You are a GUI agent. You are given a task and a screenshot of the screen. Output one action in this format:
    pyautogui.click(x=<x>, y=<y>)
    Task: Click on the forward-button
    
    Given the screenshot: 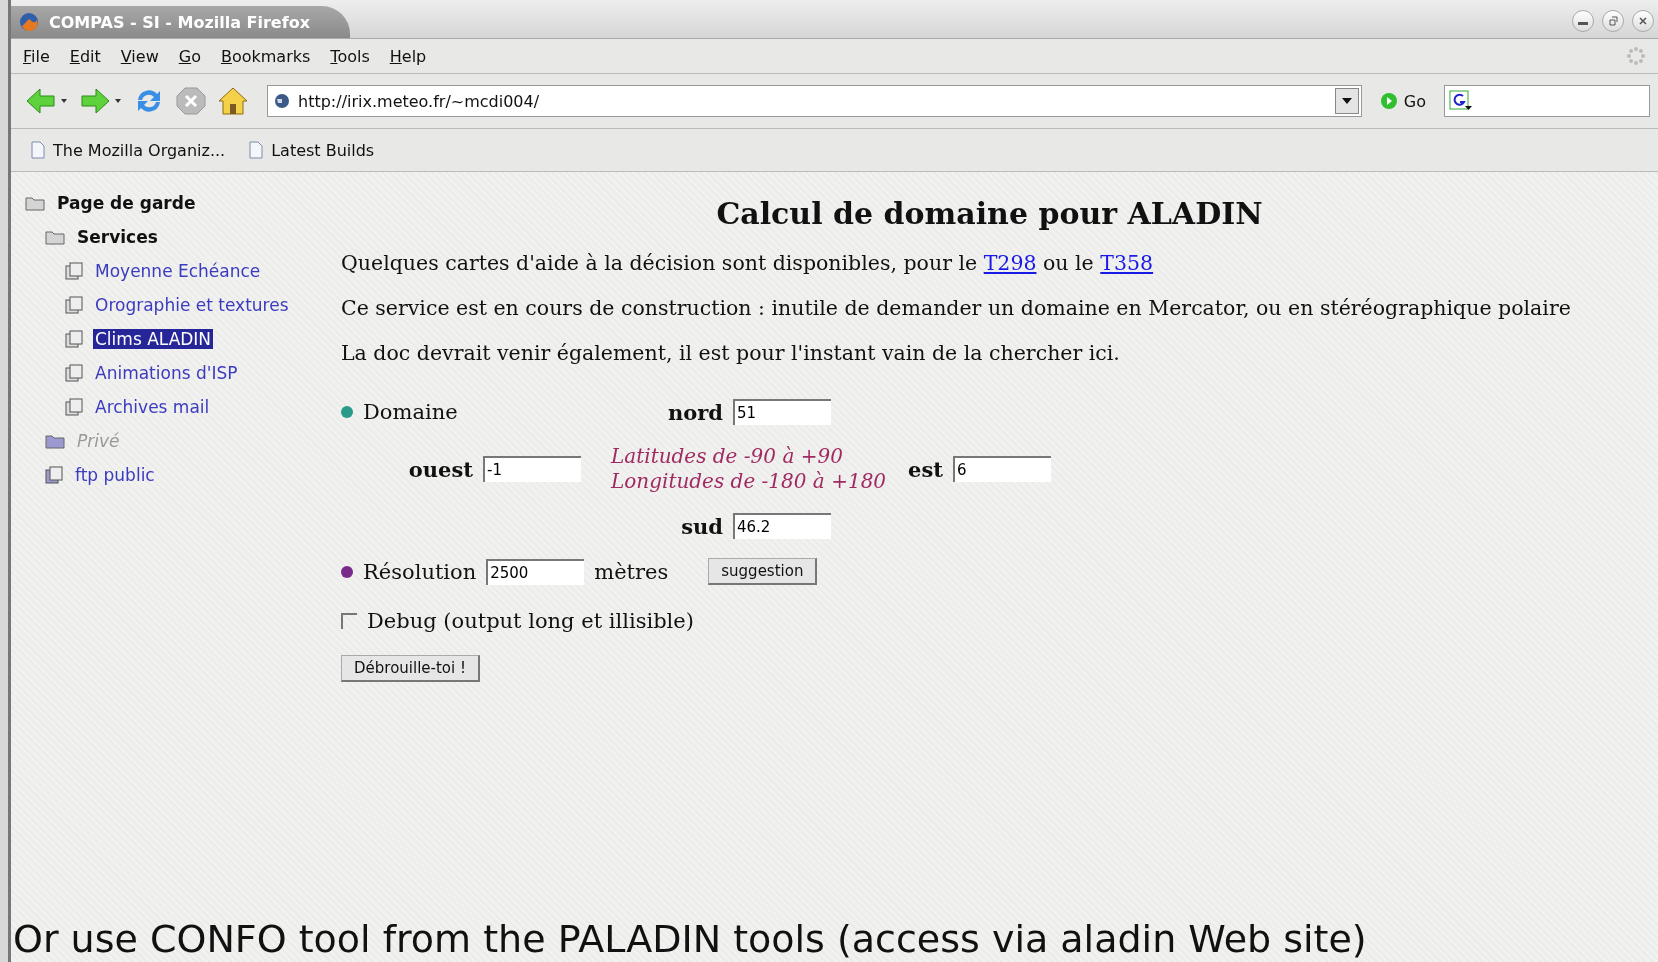 What is the action you would take?
    pyautogui.click(x=101, y=101)
    